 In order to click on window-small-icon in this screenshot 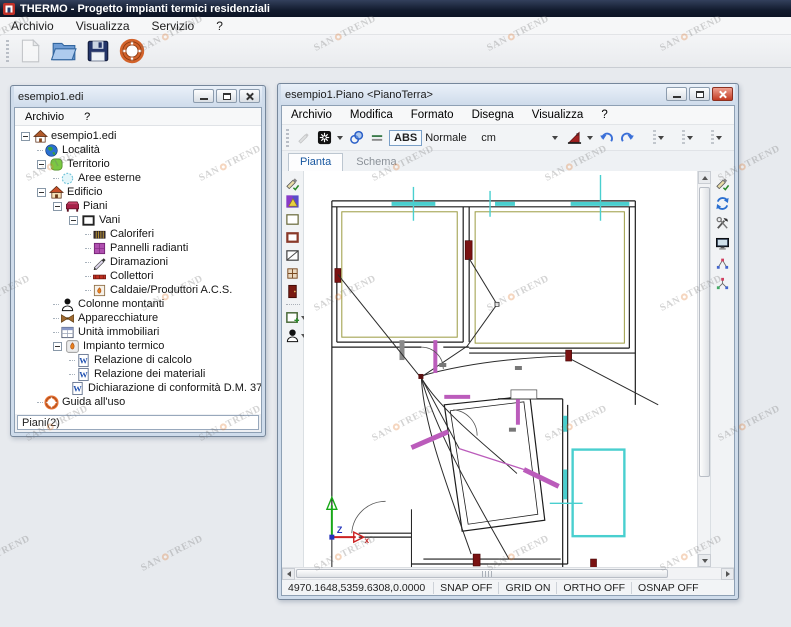, I will do `click(293, 273)`.